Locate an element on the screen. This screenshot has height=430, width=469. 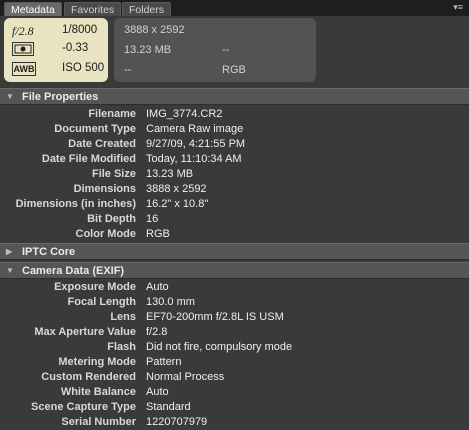
field-label: File Size is located at coordinates (113, 174).